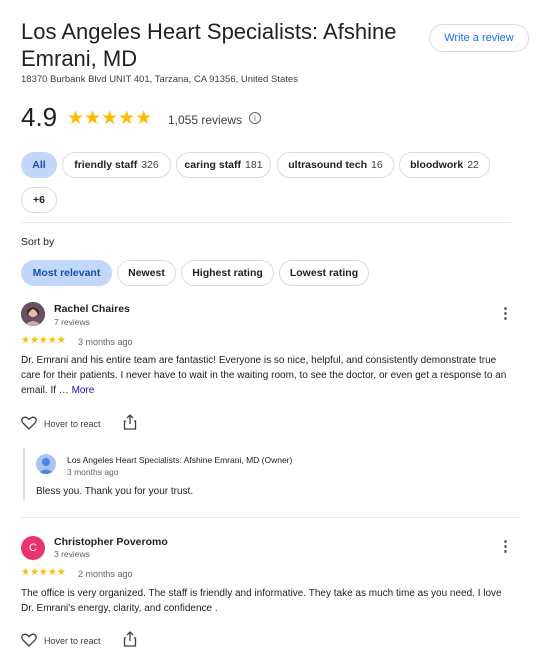 The width and height of the screenshot is (560, 662). Describe the element at coordinates (254, 165) in the screenshot. I see `topic-chip-count: 181` at that location.